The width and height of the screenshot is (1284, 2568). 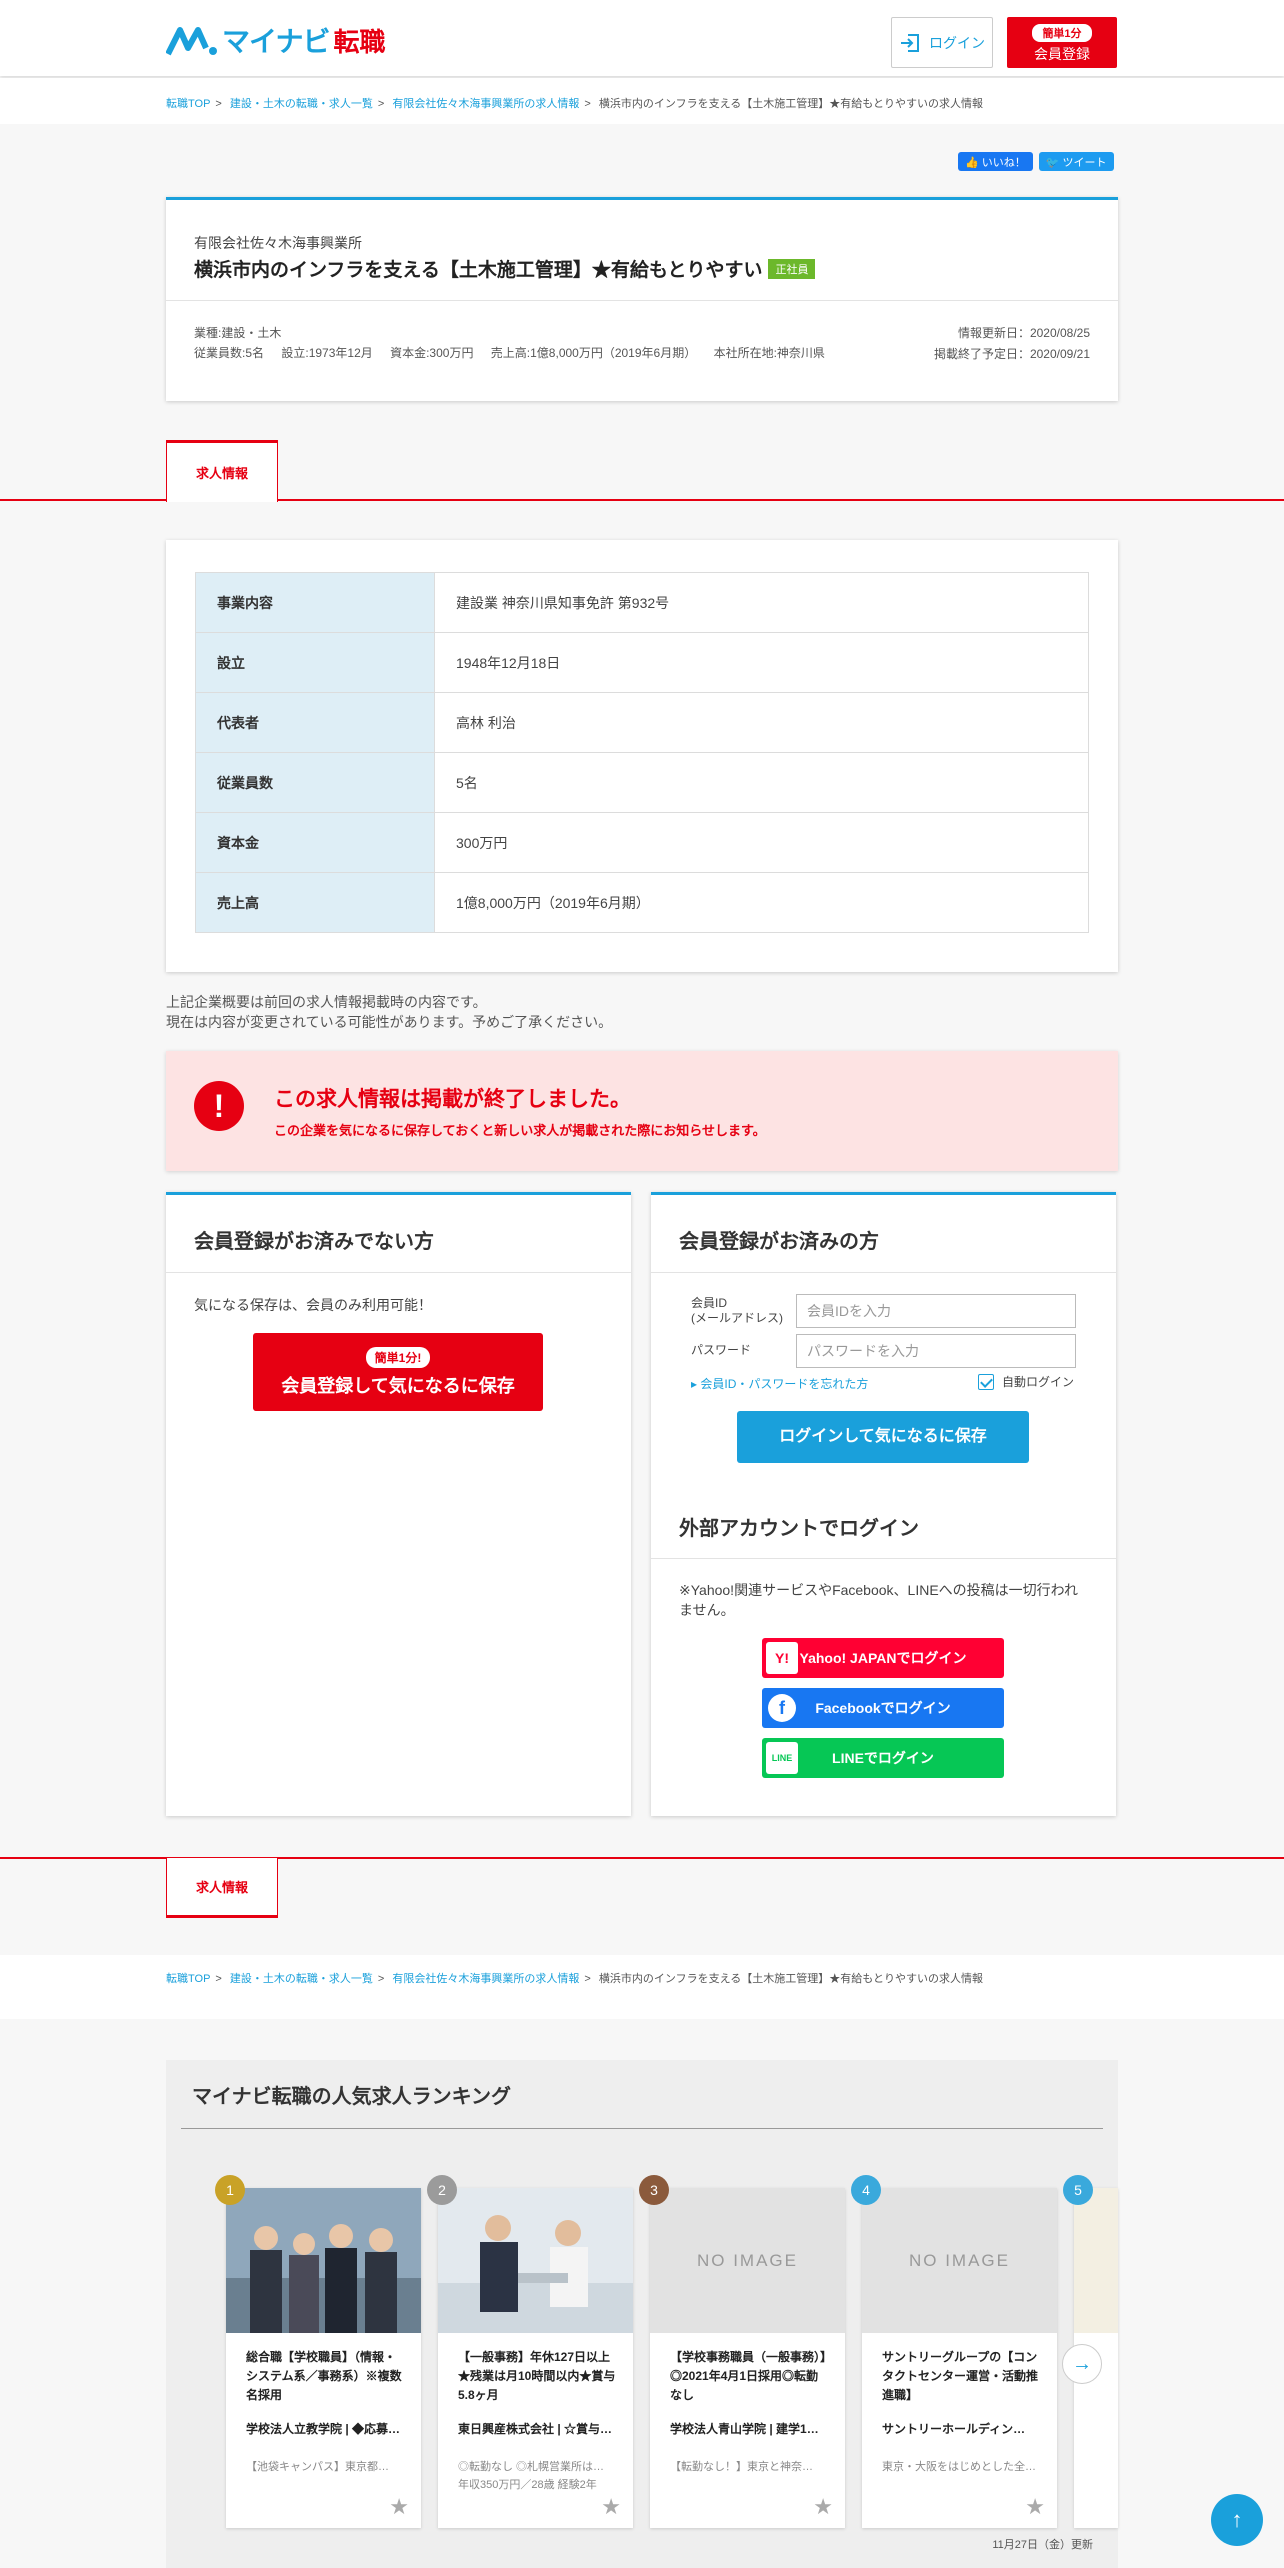 I want to click on ranking-job-title: 【学校事務職員（一般事務）】◎2021年4月1日採用◎転勤なし, so click(x=748, y=2376).